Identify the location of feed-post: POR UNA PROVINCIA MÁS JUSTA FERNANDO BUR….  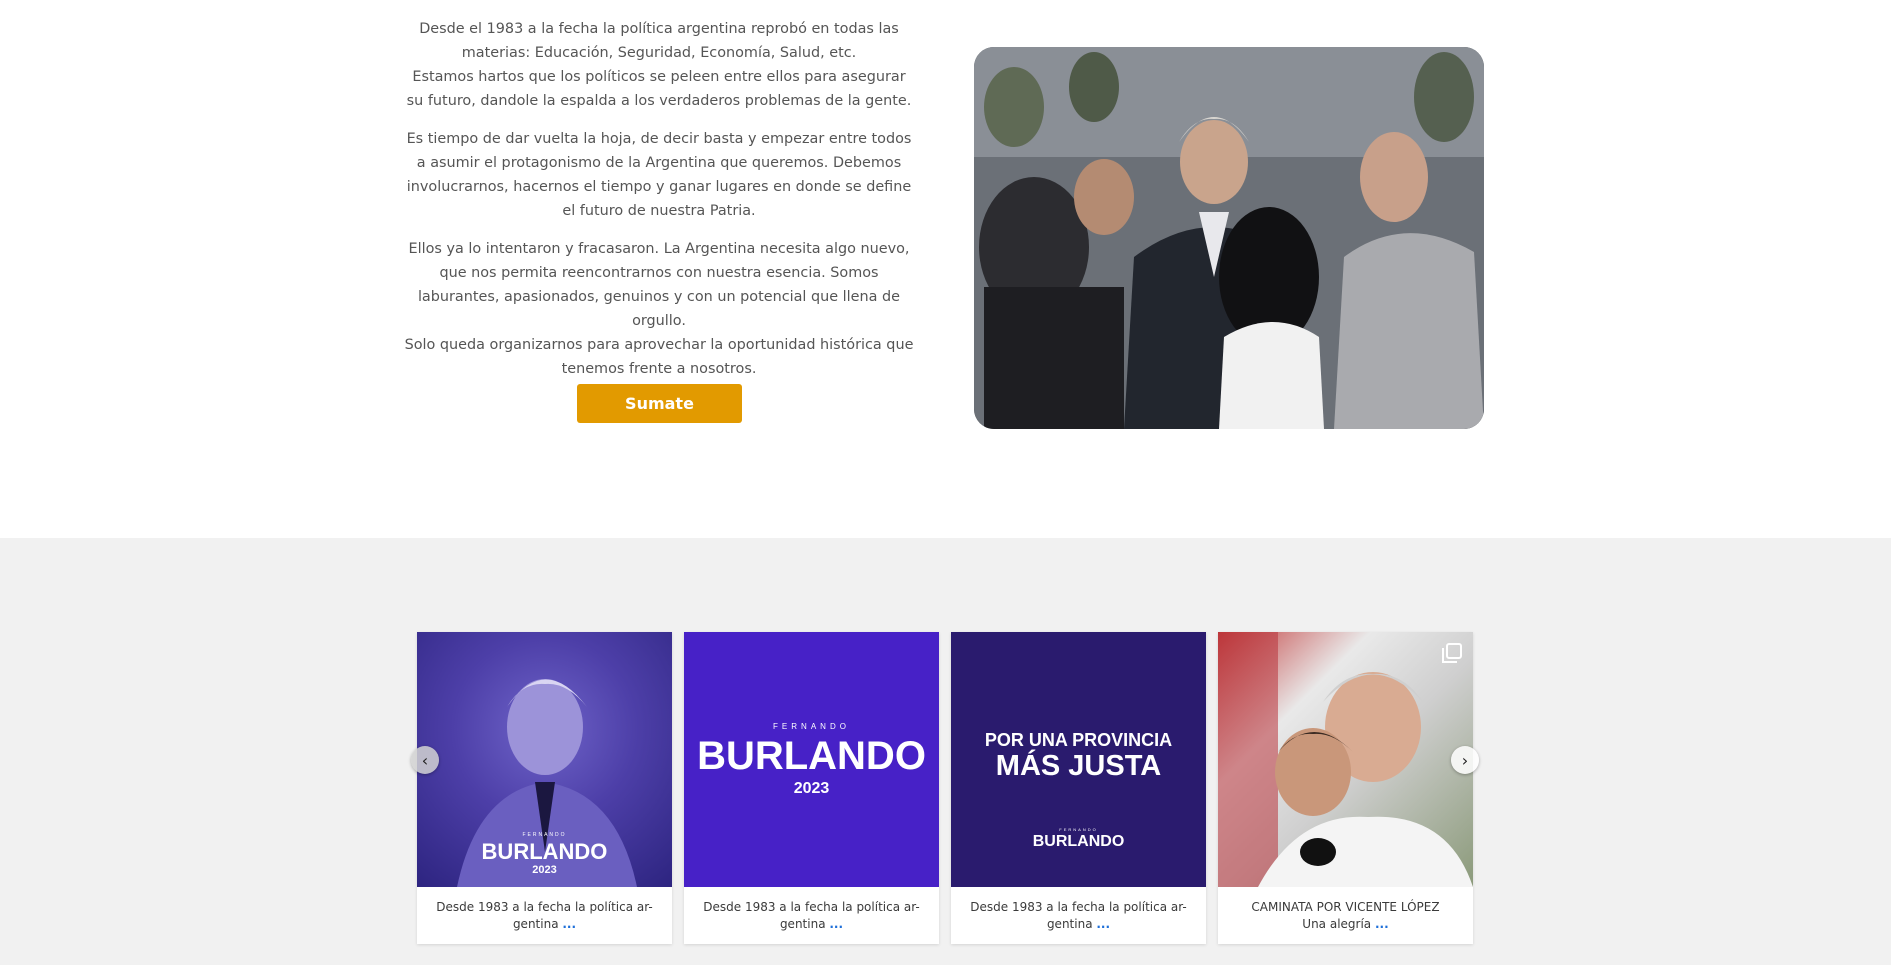
(1078, 788).